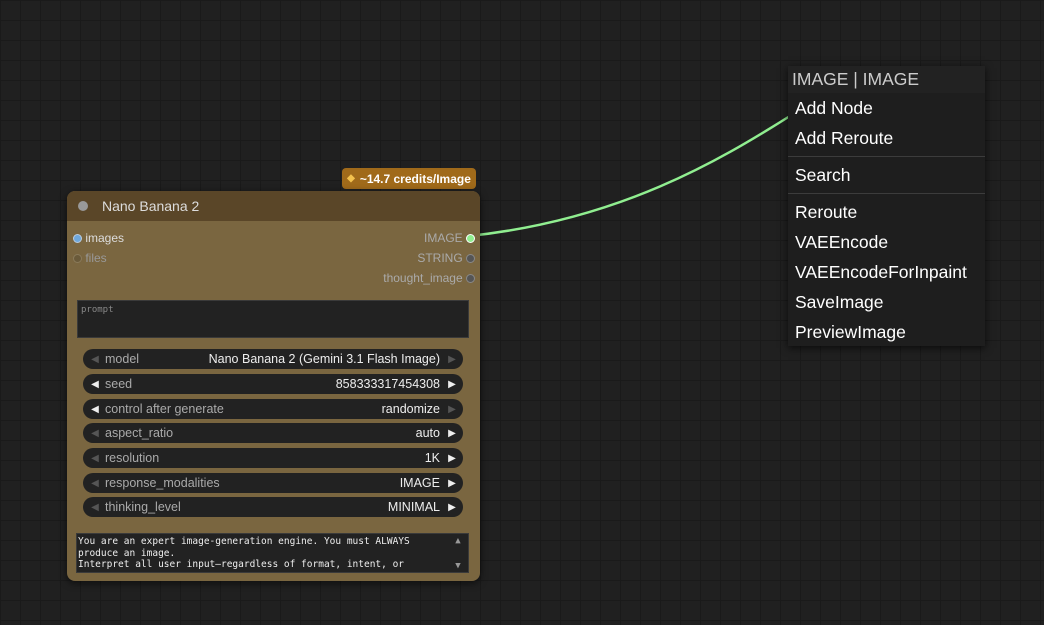 This screenshot has width=1044, height=625. What do you see at coordinates (443, 238) in the screenshot?
I see `output-label-image: IMAGE` at bounding box center [443, 238].